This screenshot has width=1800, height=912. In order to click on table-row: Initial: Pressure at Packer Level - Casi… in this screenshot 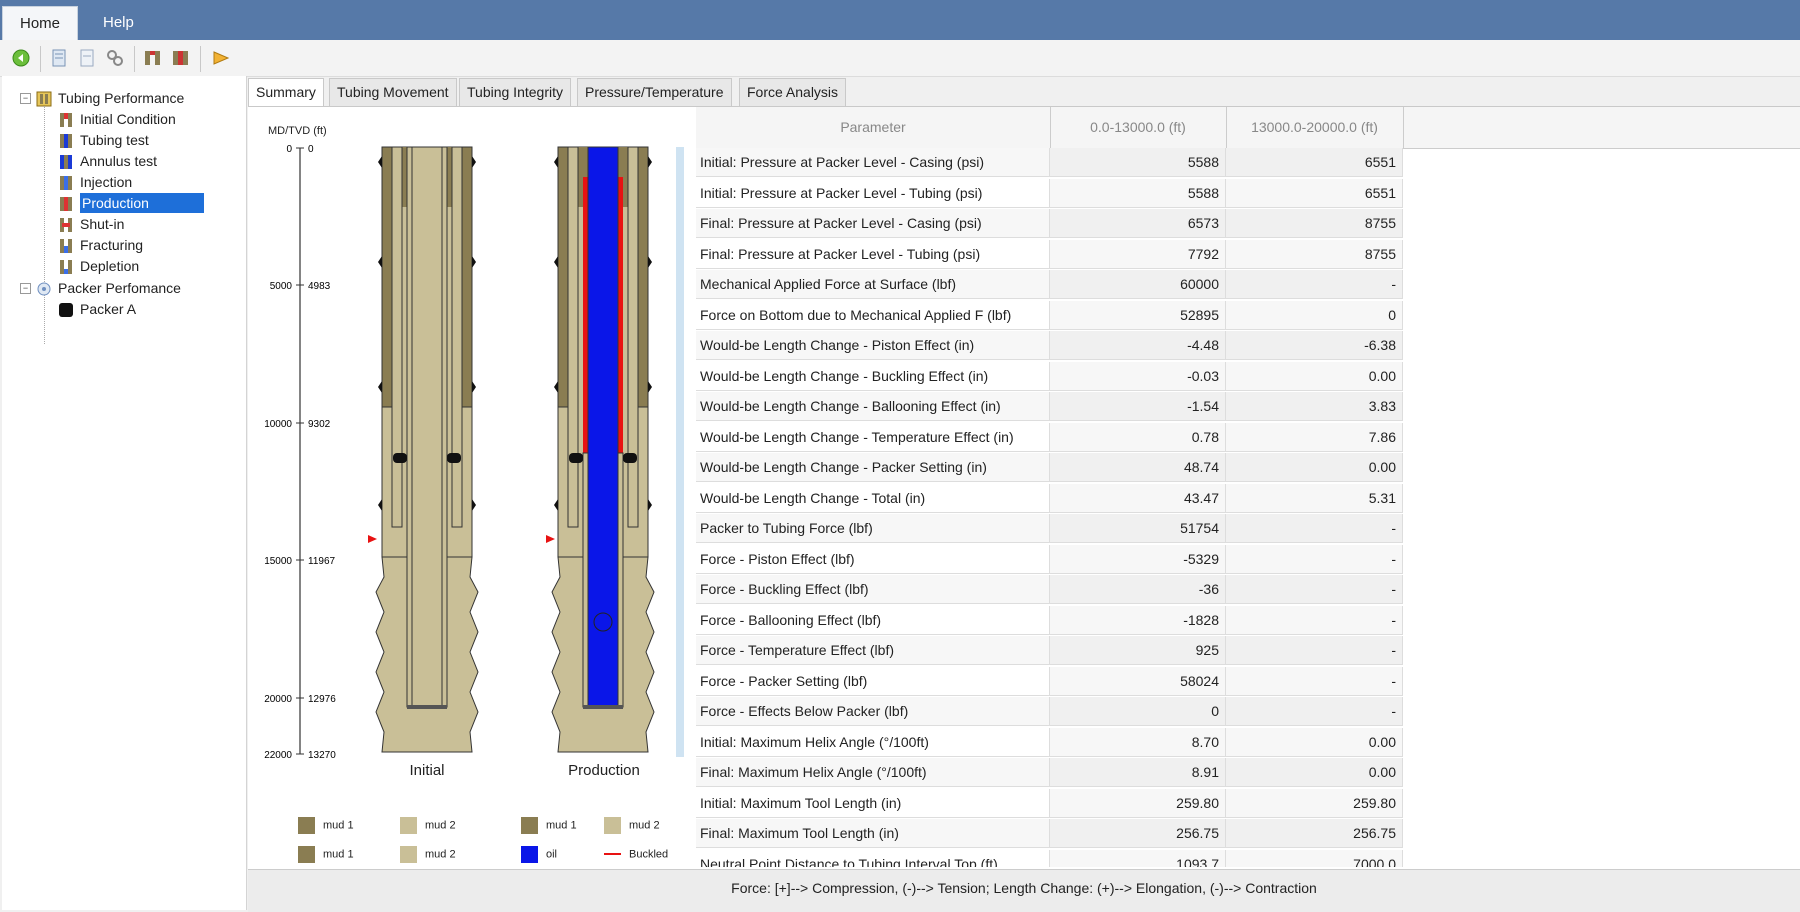, I will do `click(1240, 163)`.